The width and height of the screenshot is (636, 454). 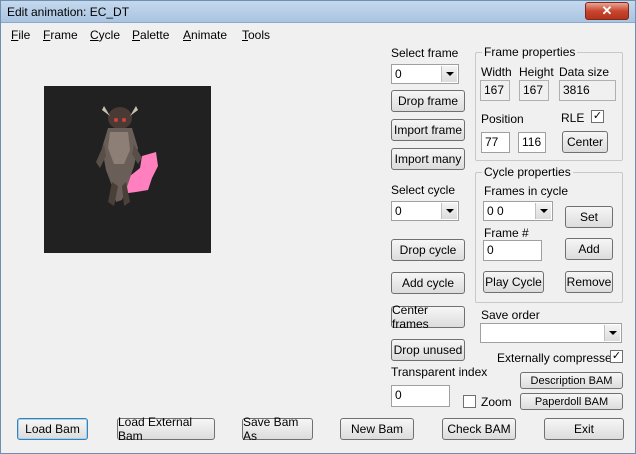 What do you see at coordinates (318, 12) in the screenshot?
I see `title-bar: Edit animation: EC_DT ✕` at bounding box center [318, 12].